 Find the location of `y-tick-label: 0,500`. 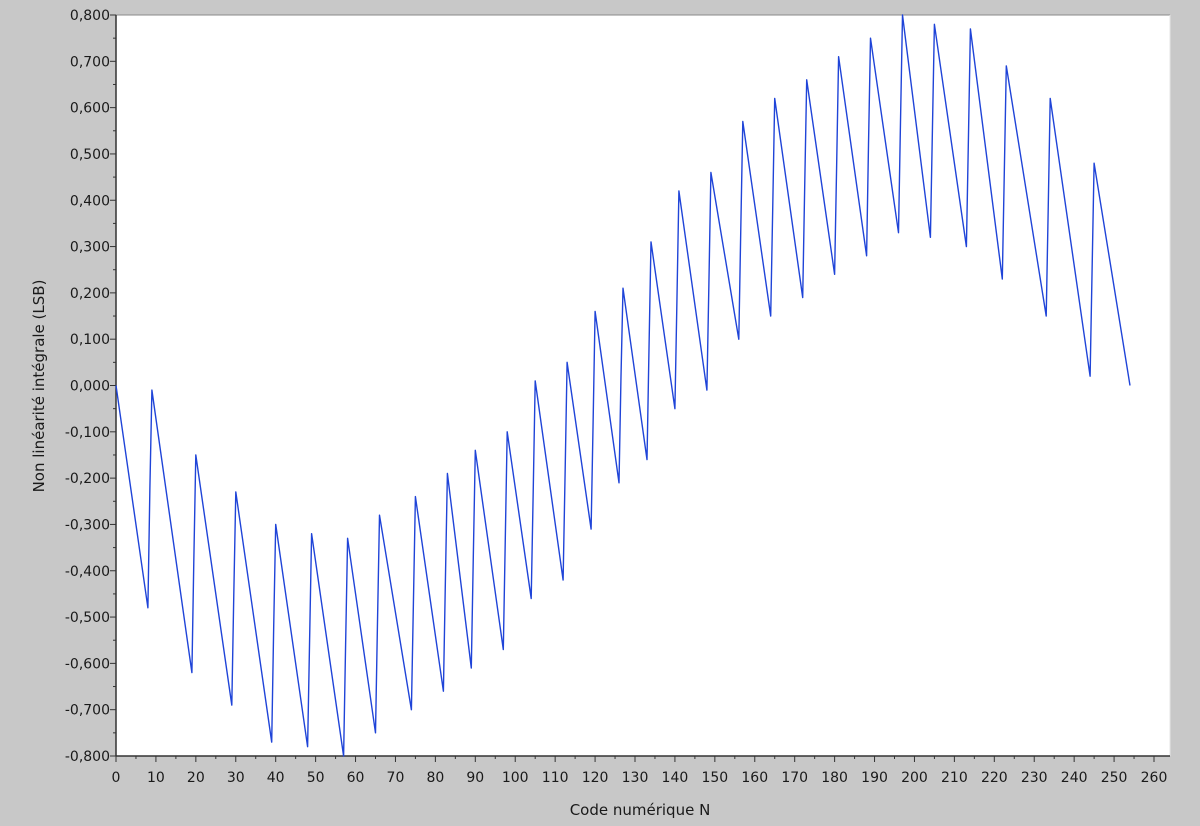

y-tick-label: 0,500 is located at coordinates (90, 155).